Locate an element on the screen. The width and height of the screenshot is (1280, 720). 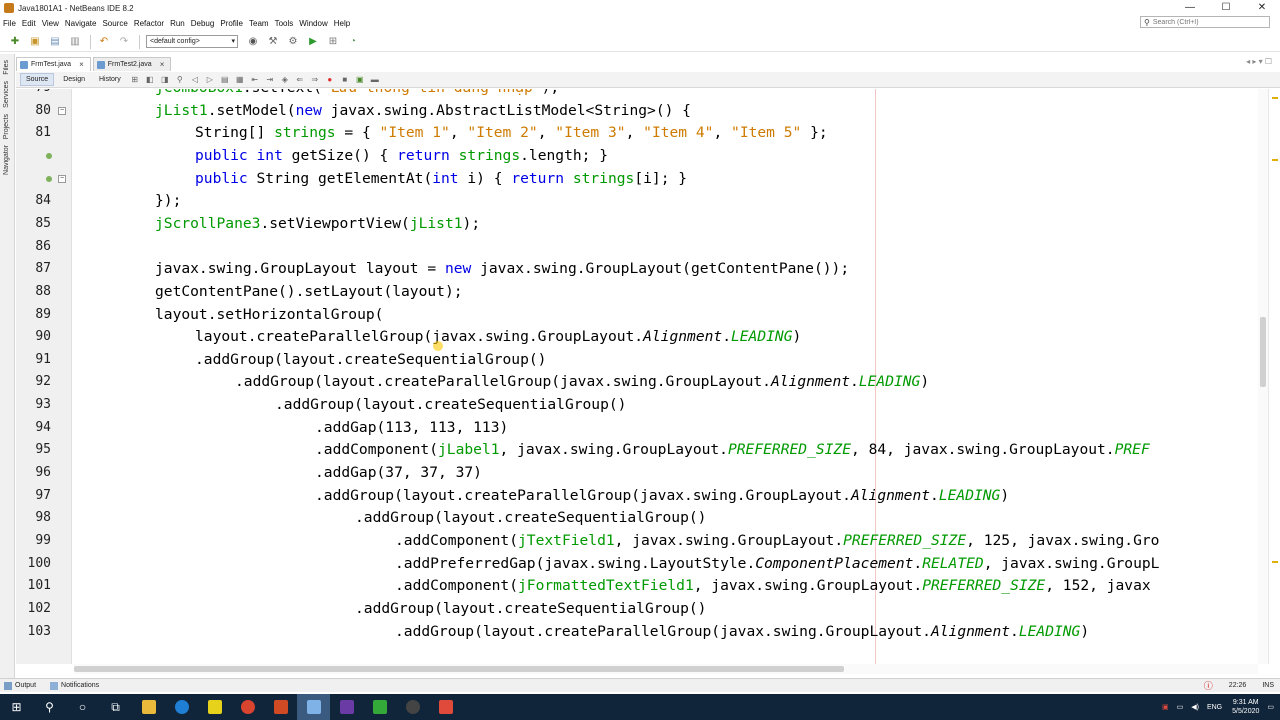
menu-refactor: Refactor is located at coordinates (149, 23).